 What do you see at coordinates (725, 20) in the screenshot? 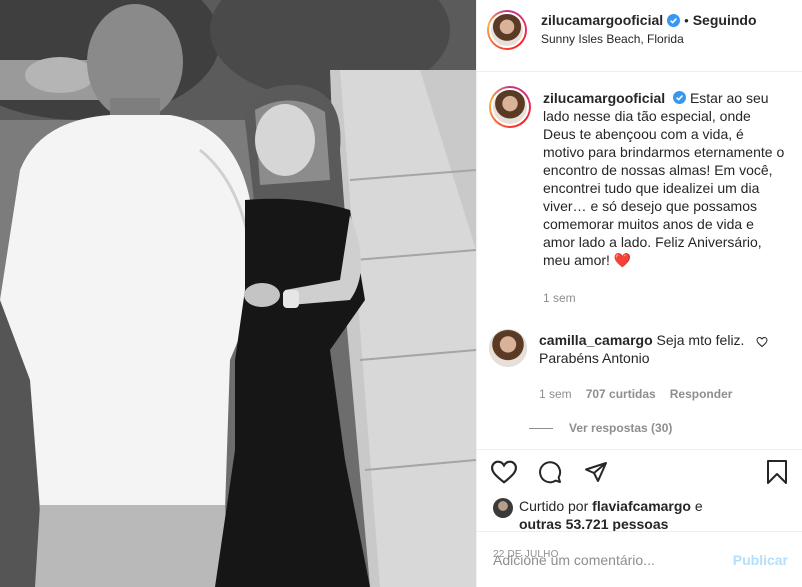
I see `following-button: Seguindo` at bounding box center [725, 20].